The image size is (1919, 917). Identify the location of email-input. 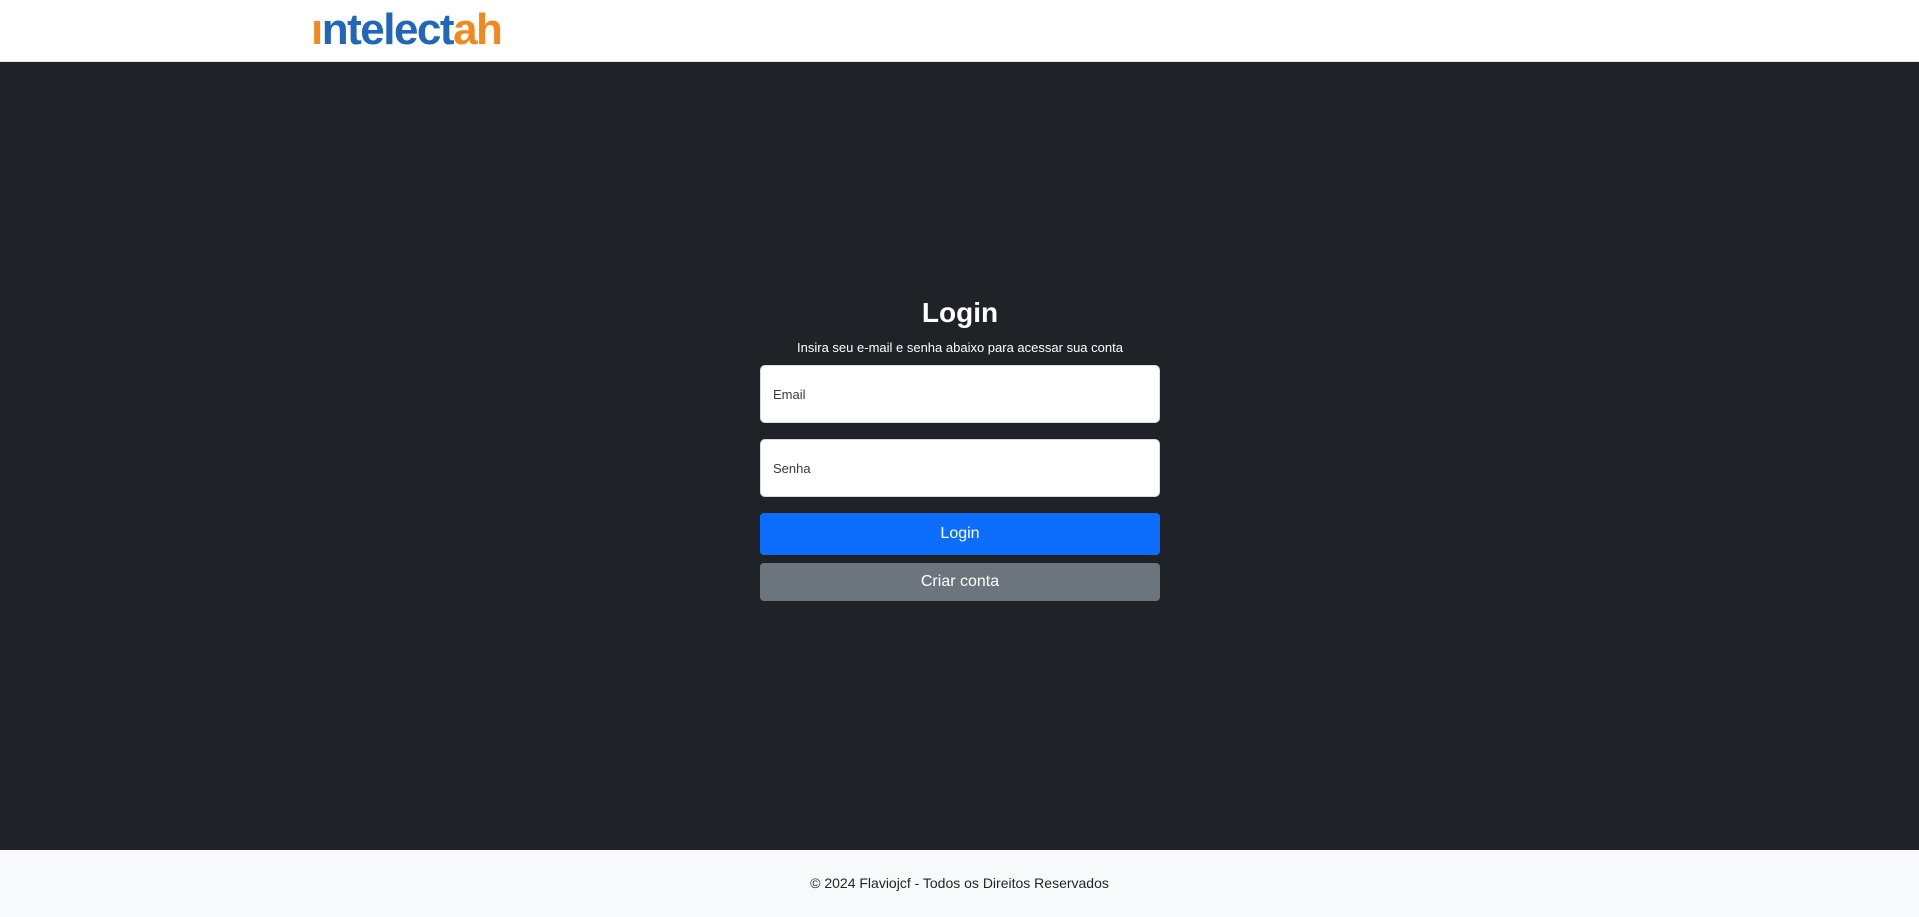
(960, 394).